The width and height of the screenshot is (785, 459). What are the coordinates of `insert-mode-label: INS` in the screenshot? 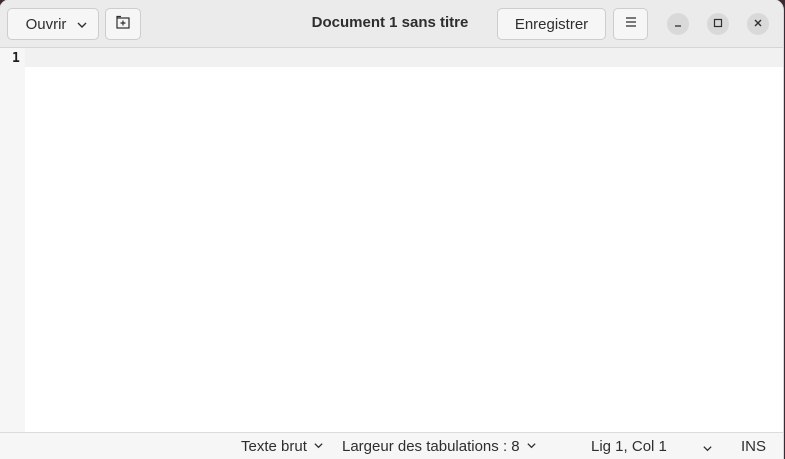 It's located at (754, 446).